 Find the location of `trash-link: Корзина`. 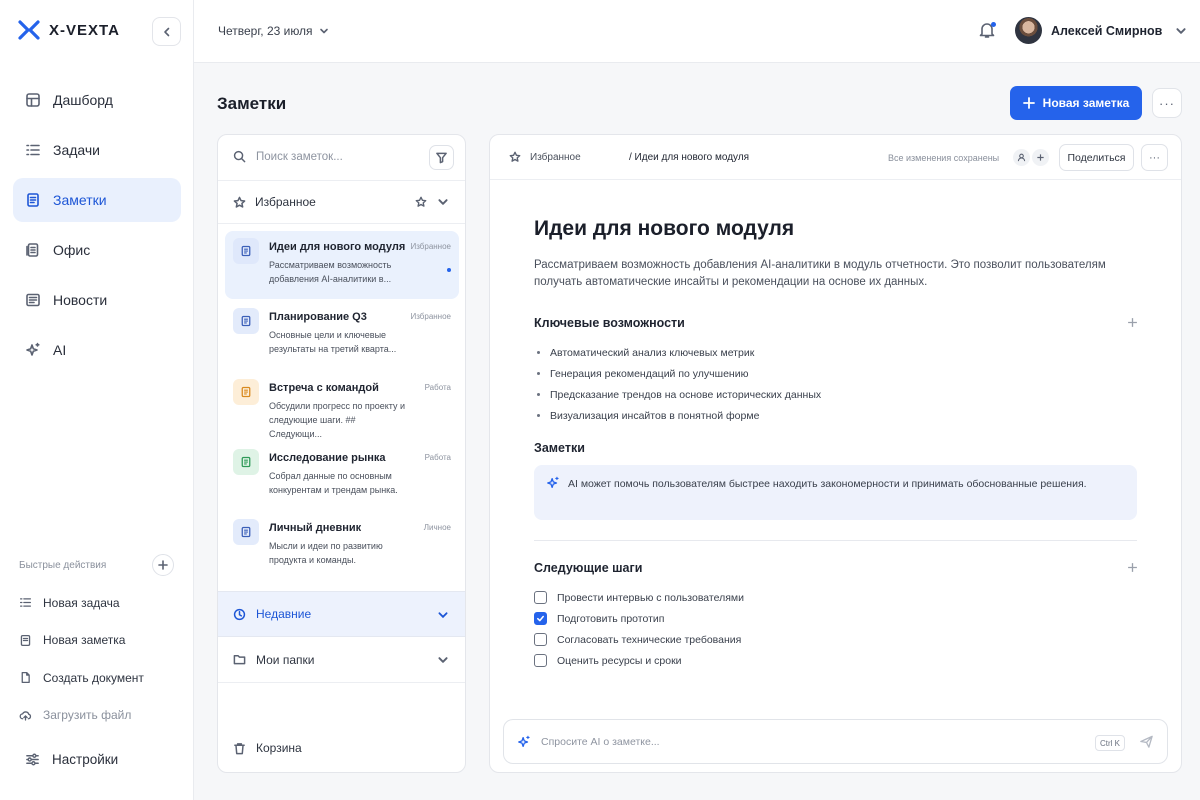

trash-link: Корзина is located at coordinates (267, 748).